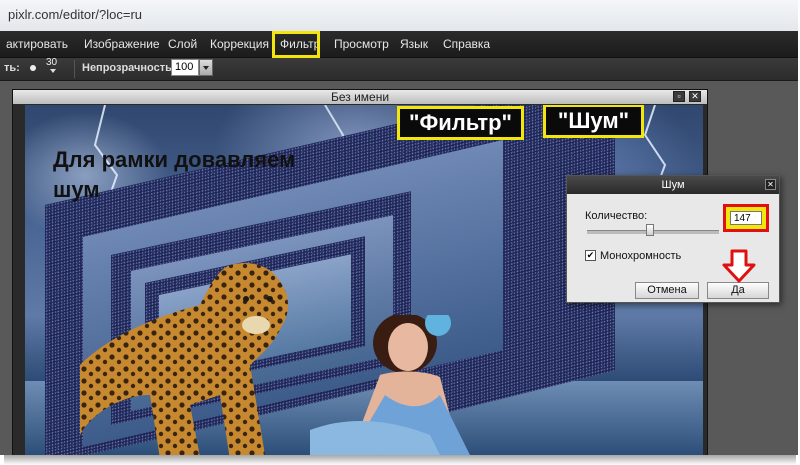 This screenshot has height=465, width=800. I want to click on menu-adjustment: Коррекция, so click(239, 44).